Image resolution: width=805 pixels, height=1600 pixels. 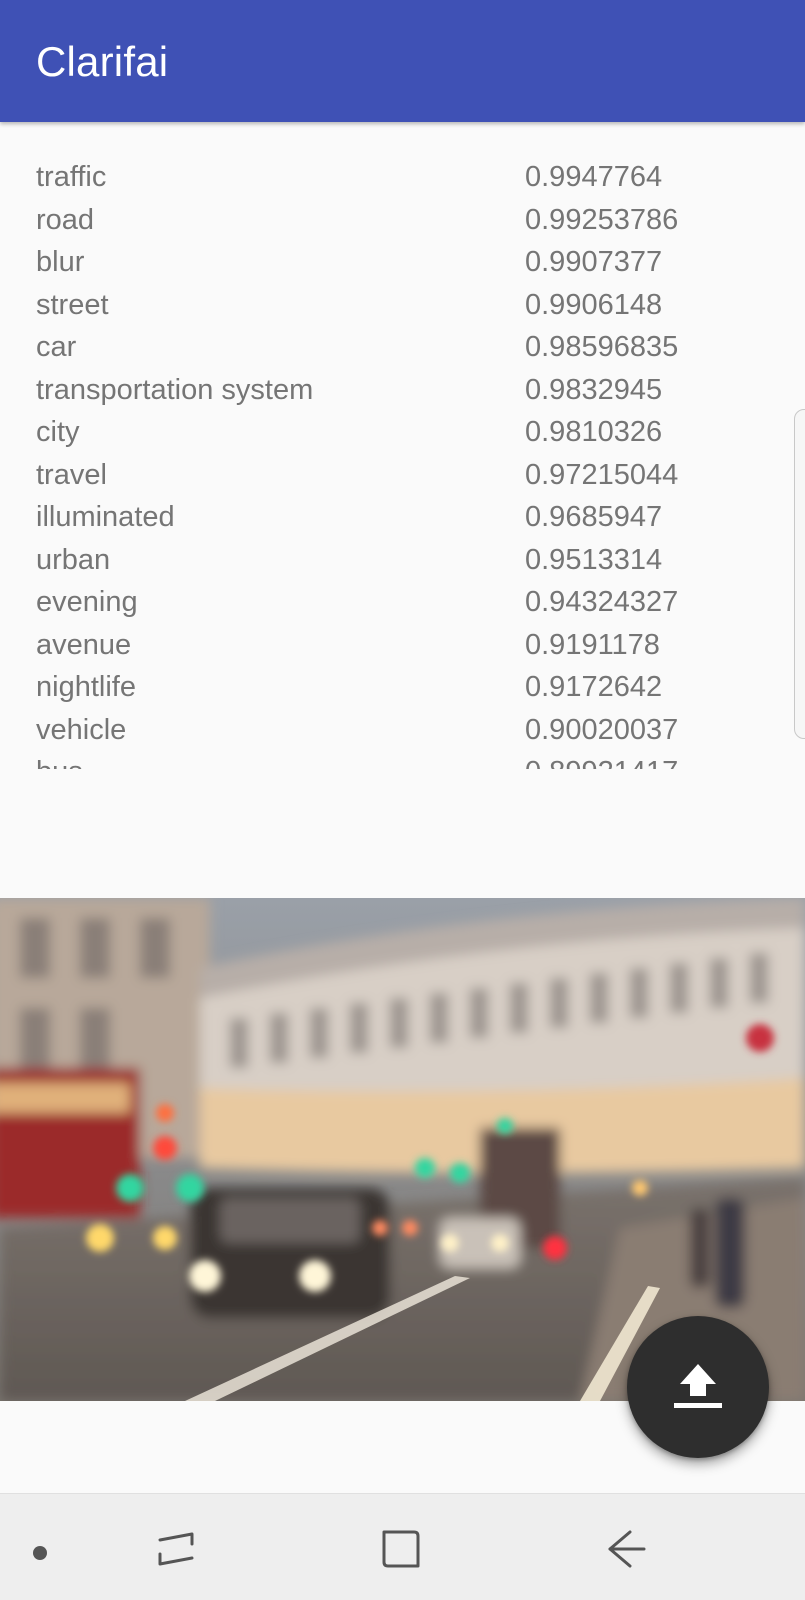 What do you see at coordinates (86, 687) in the screenshot?
I see `result-label: nightlife` at bounding box center [86, 687].